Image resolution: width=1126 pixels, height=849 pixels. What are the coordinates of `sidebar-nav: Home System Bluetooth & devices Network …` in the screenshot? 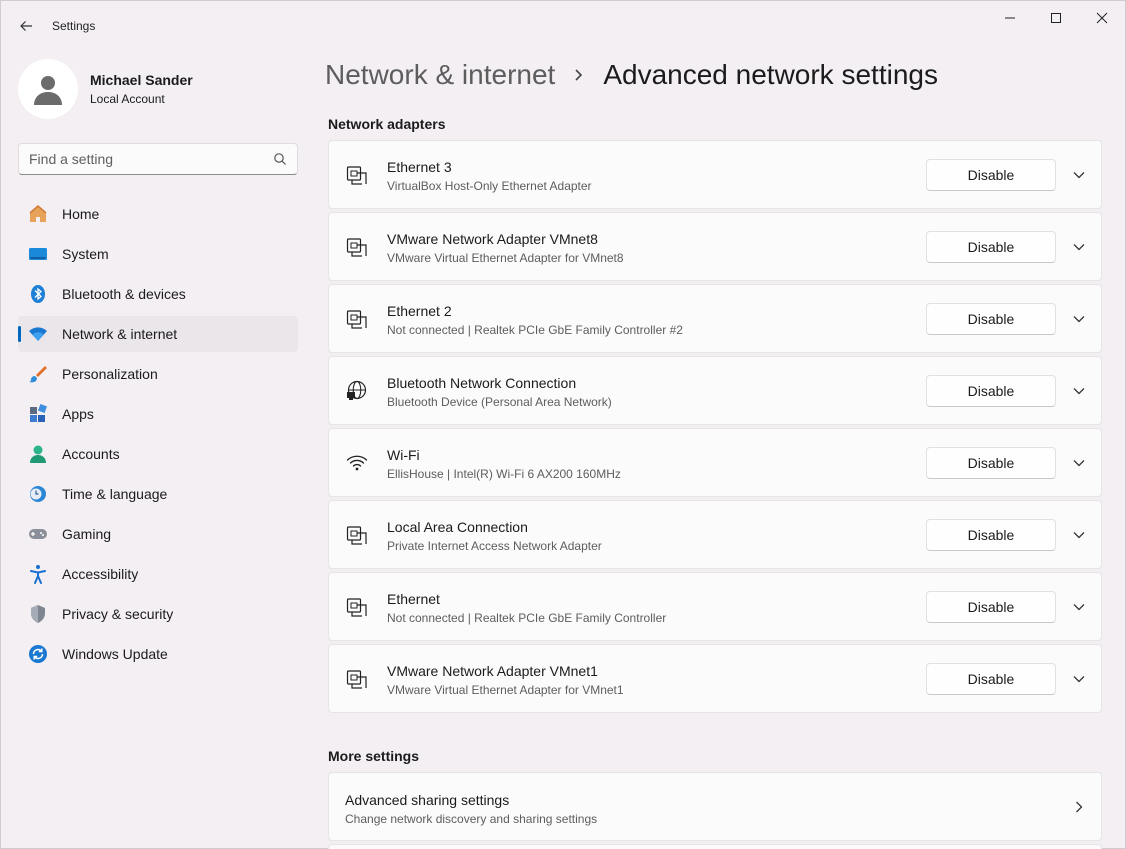 It's located at (158, 436).